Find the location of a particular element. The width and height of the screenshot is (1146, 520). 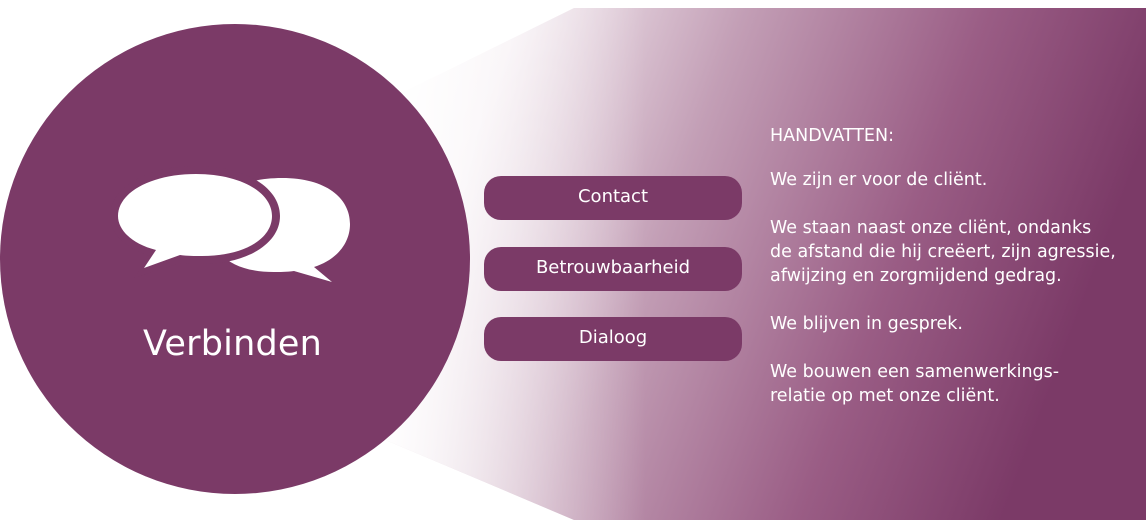

contact-button-label: Contact is located at coordinates (613, 196).